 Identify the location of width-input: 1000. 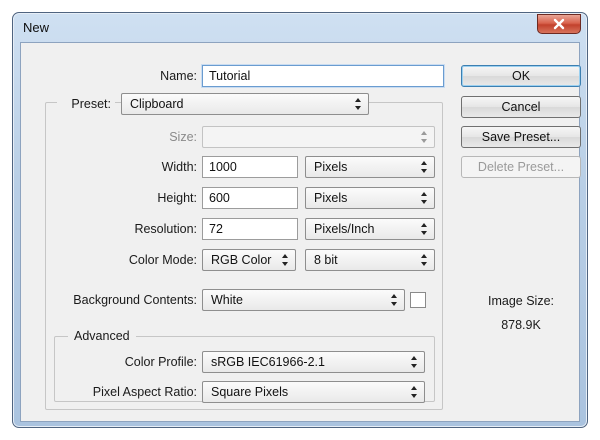
(250, 167).